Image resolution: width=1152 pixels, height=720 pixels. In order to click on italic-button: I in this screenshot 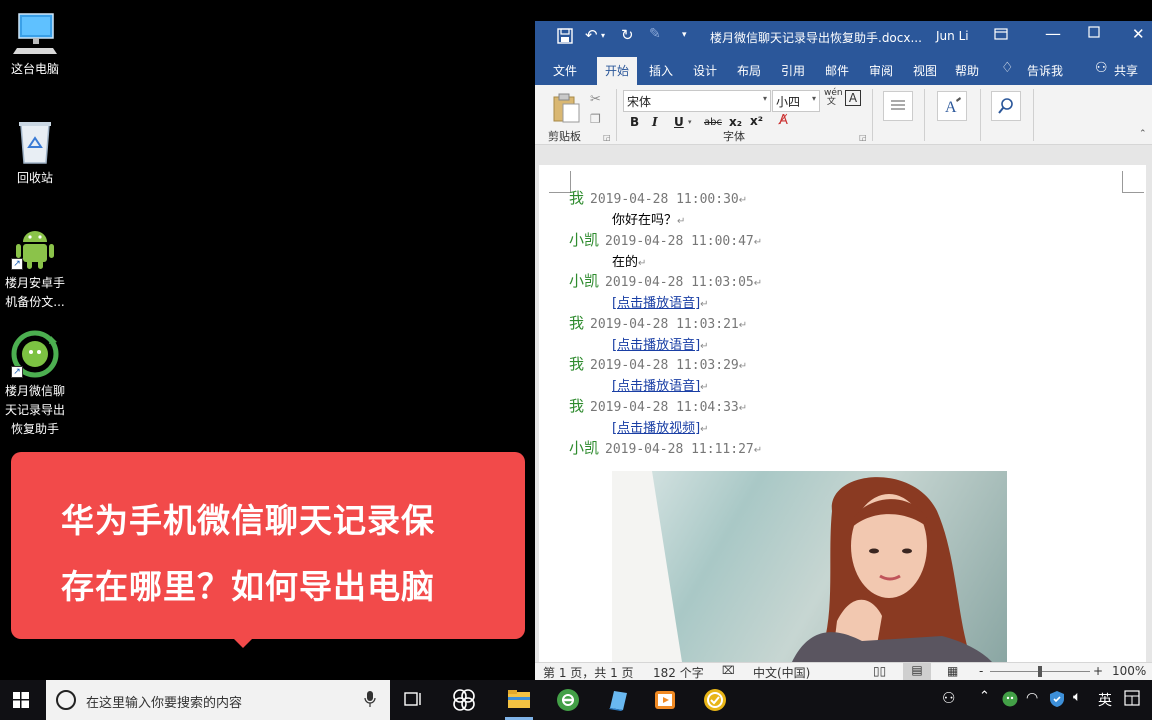, I will do `click(655, 122)`.